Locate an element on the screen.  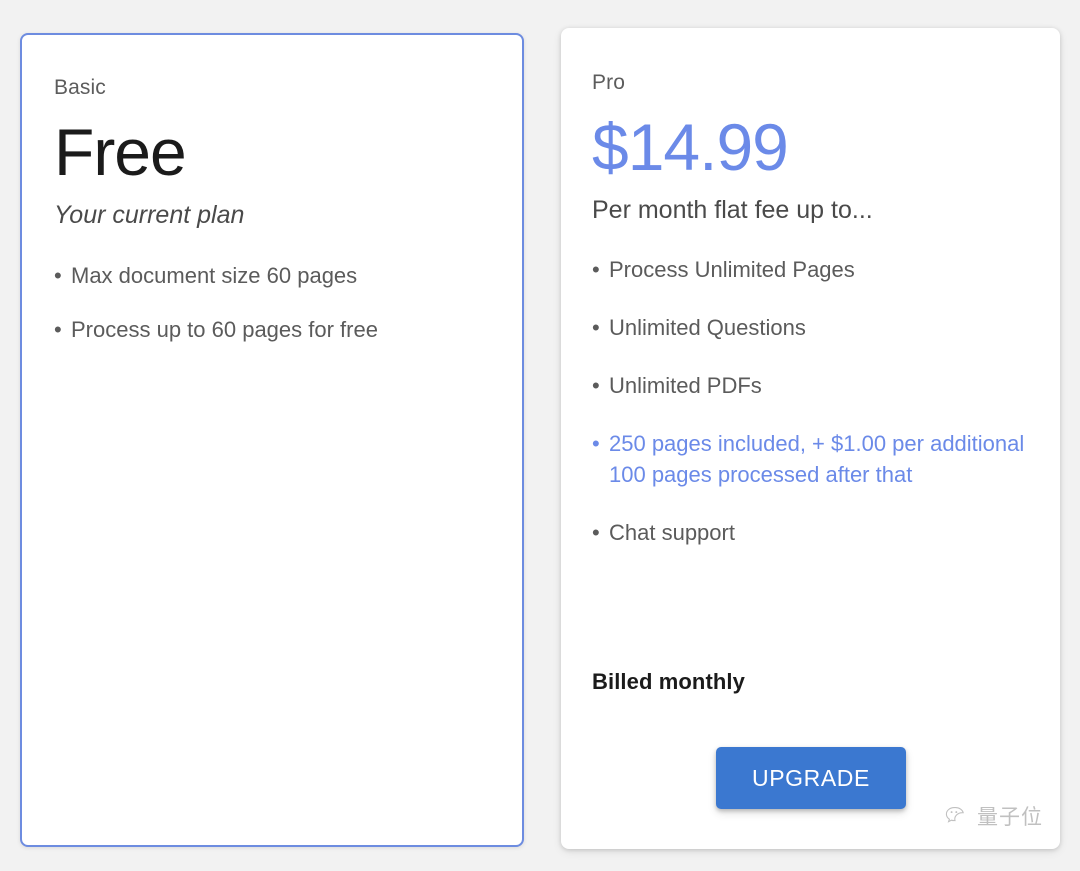
plan-name-basic: Basic is located at coordinates (80, 87).